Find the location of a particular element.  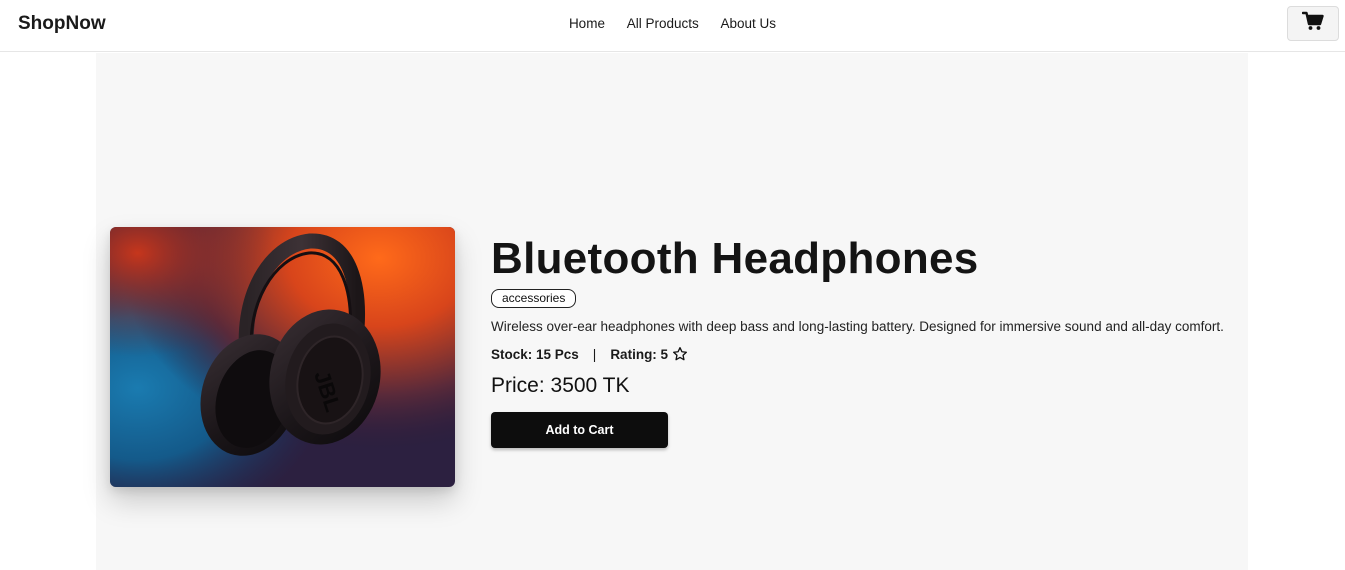

stock-text: Stock: 15 Pcs is located at coordinates (535, 354).